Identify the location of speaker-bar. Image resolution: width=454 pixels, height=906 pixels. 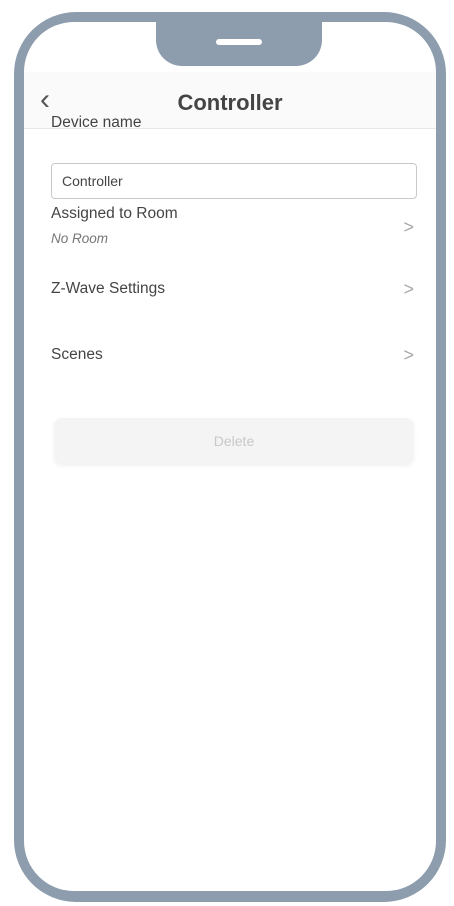
(239, 42).